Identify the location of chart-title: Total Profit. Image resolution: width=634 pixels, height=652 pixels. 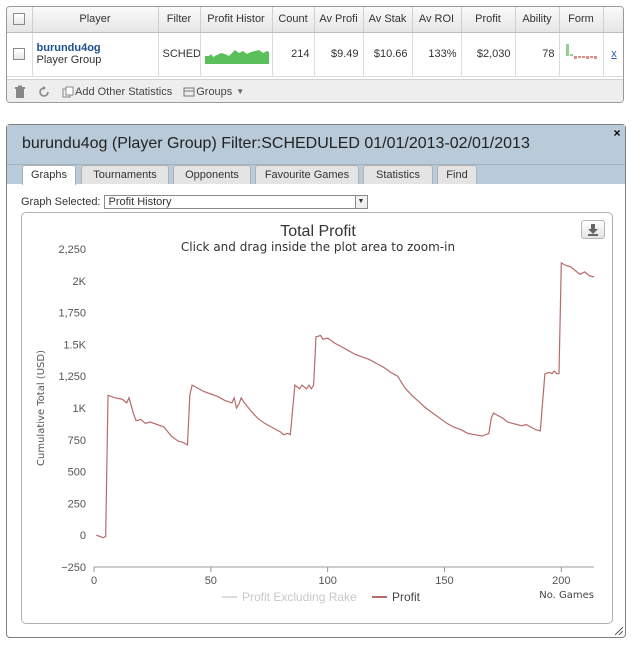
(318, 231).